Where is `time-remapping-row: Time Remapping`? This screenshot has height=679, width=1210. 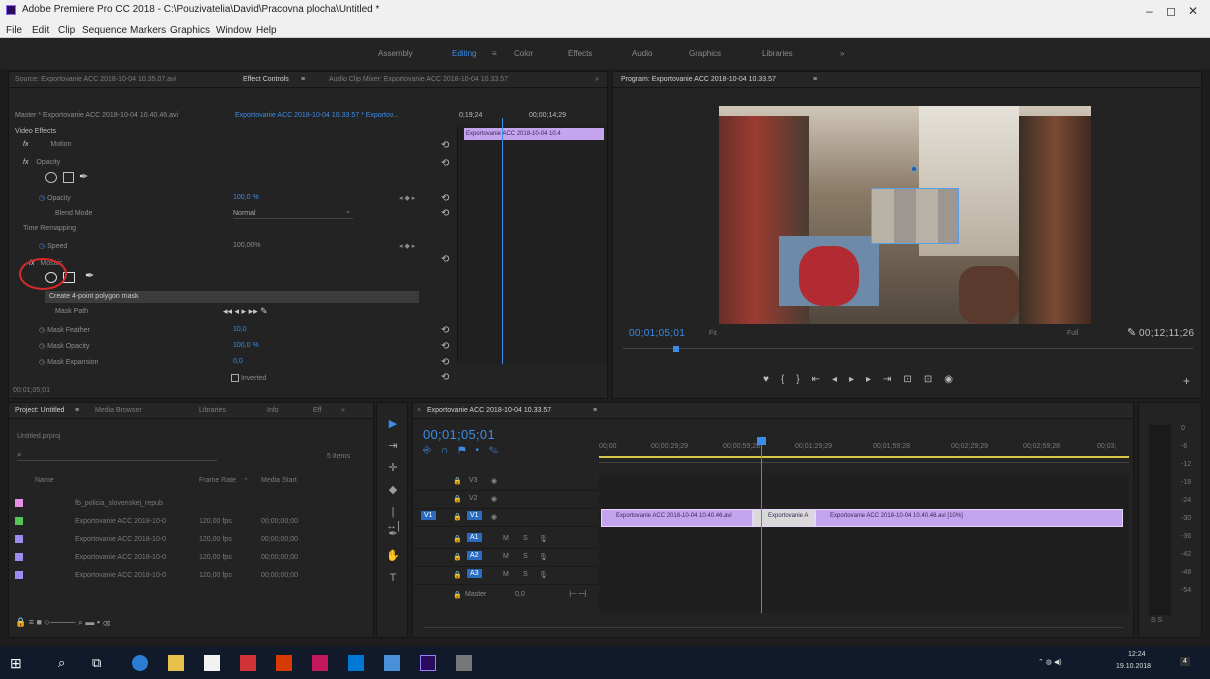
time-remapping-row: Time Remapping is located at coordinates (49, 231).